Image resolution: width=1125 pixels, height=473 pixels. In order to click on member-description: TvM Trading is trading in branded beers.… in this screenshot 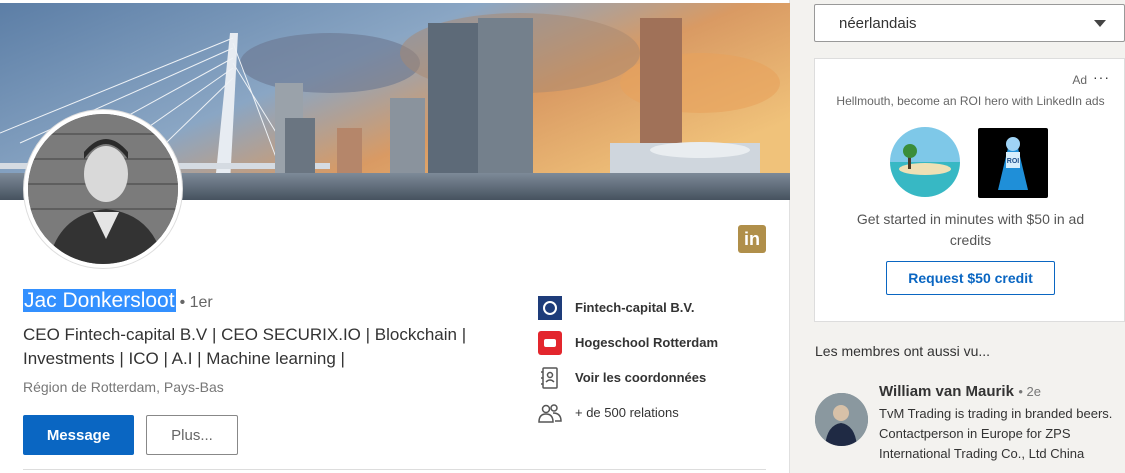, I will do `click(996, 433)`.